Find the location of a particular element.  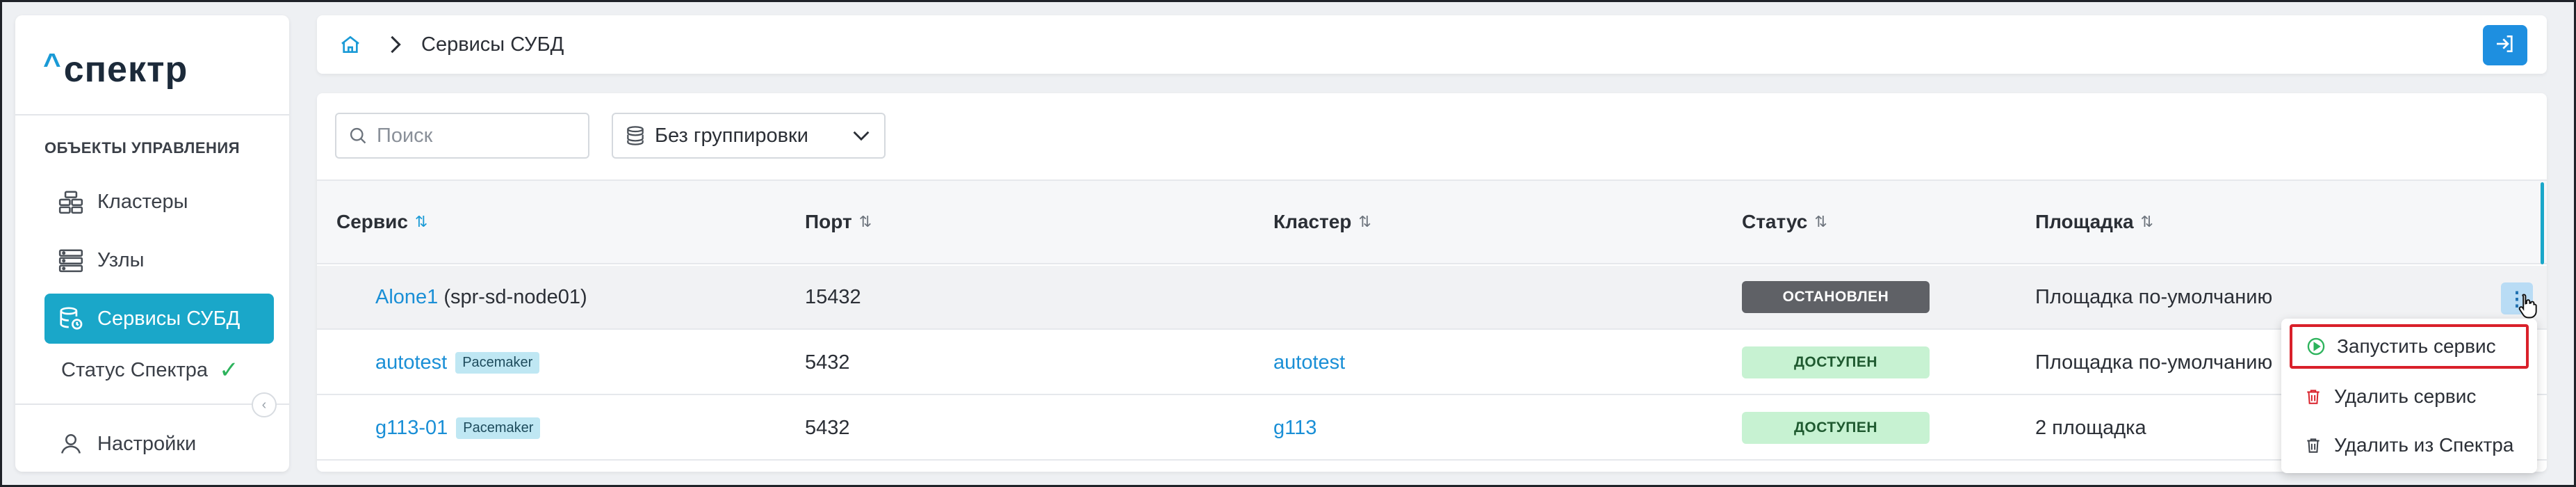

cluster-link: g113 is located at coordinates (1294, 428).